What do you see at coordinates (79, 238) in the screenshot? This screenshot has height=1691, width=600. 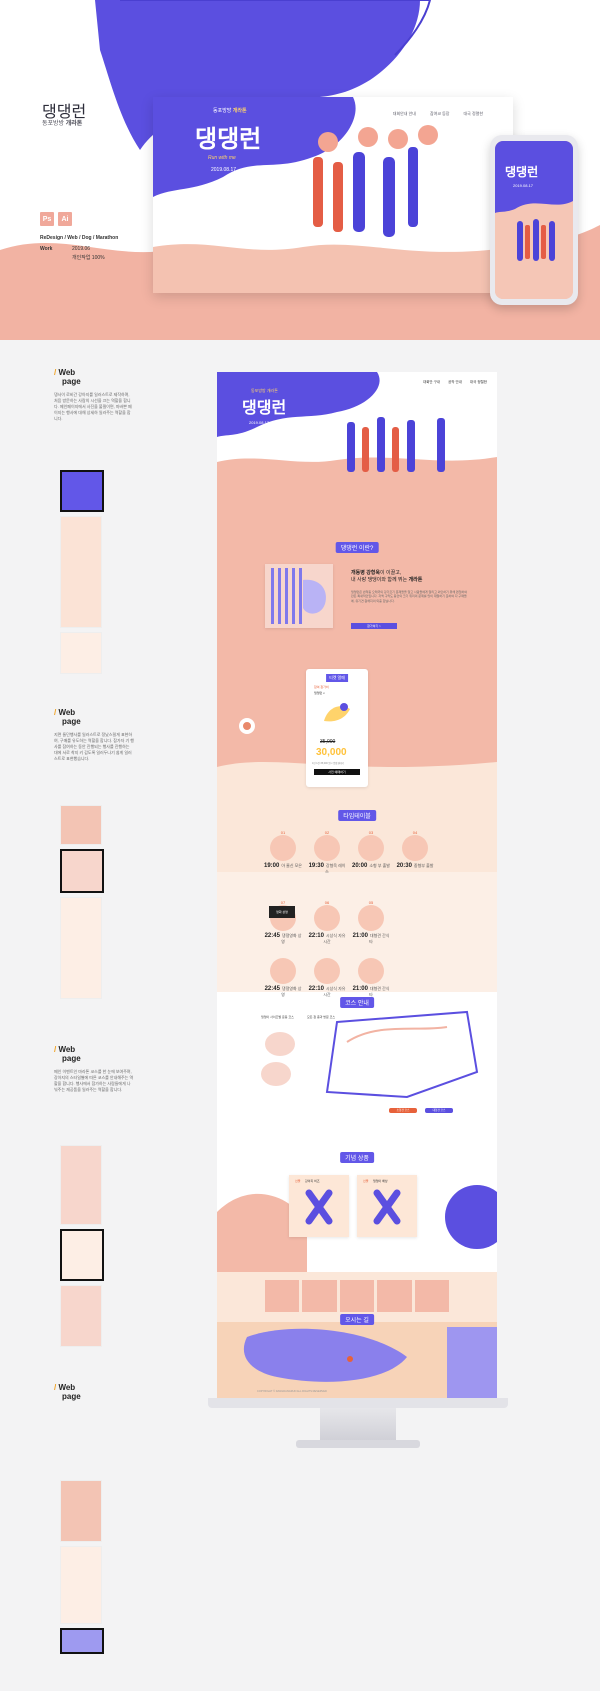 I see `project-category: ReDesign / Web / Dog / Marathon` at bounding box center [79, 238].